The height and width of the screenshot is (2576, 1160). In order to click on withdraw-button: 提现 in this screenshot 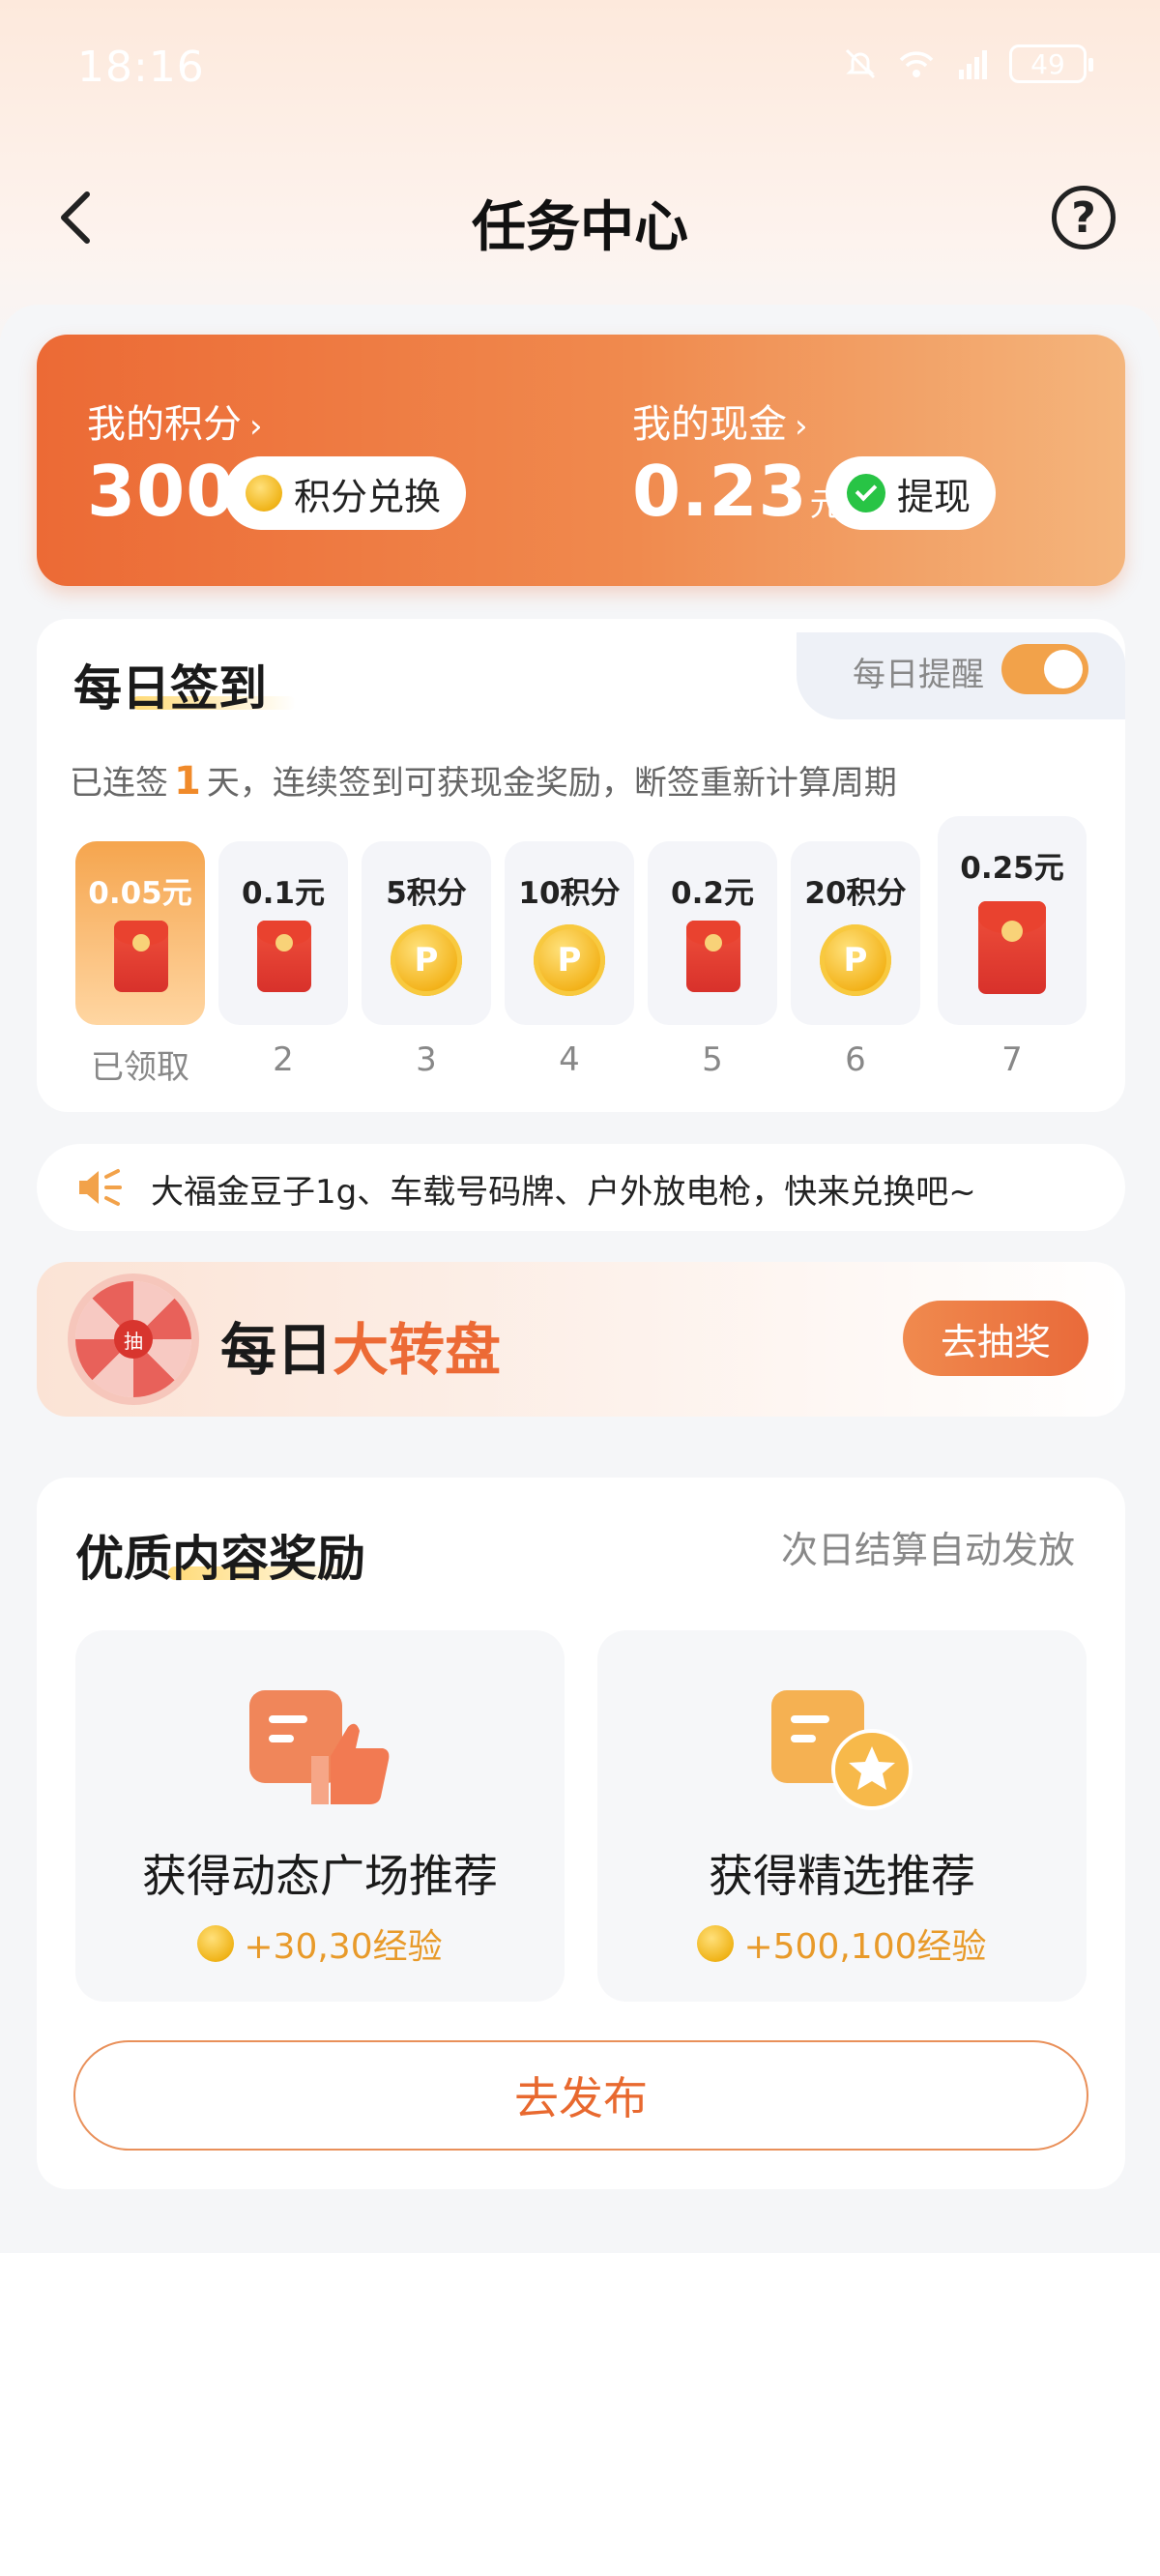, I will do `click(912, 493)`.